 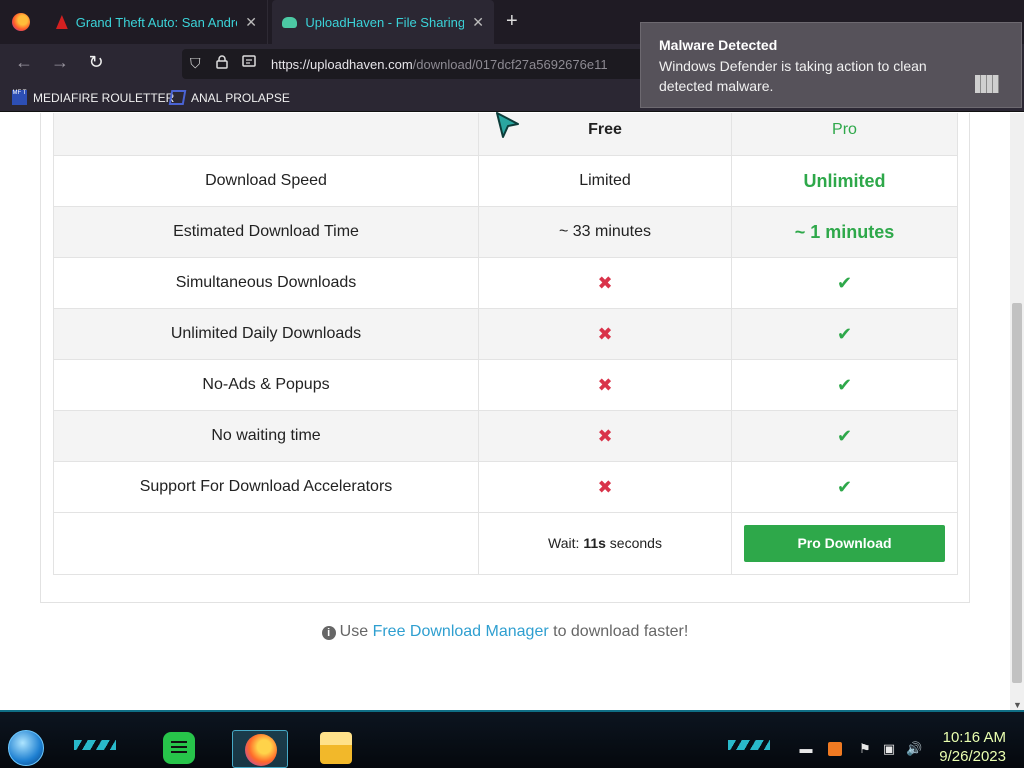 I want to click on wait-countdown: Wait: 11s seconds, so click(x=605, y=543).